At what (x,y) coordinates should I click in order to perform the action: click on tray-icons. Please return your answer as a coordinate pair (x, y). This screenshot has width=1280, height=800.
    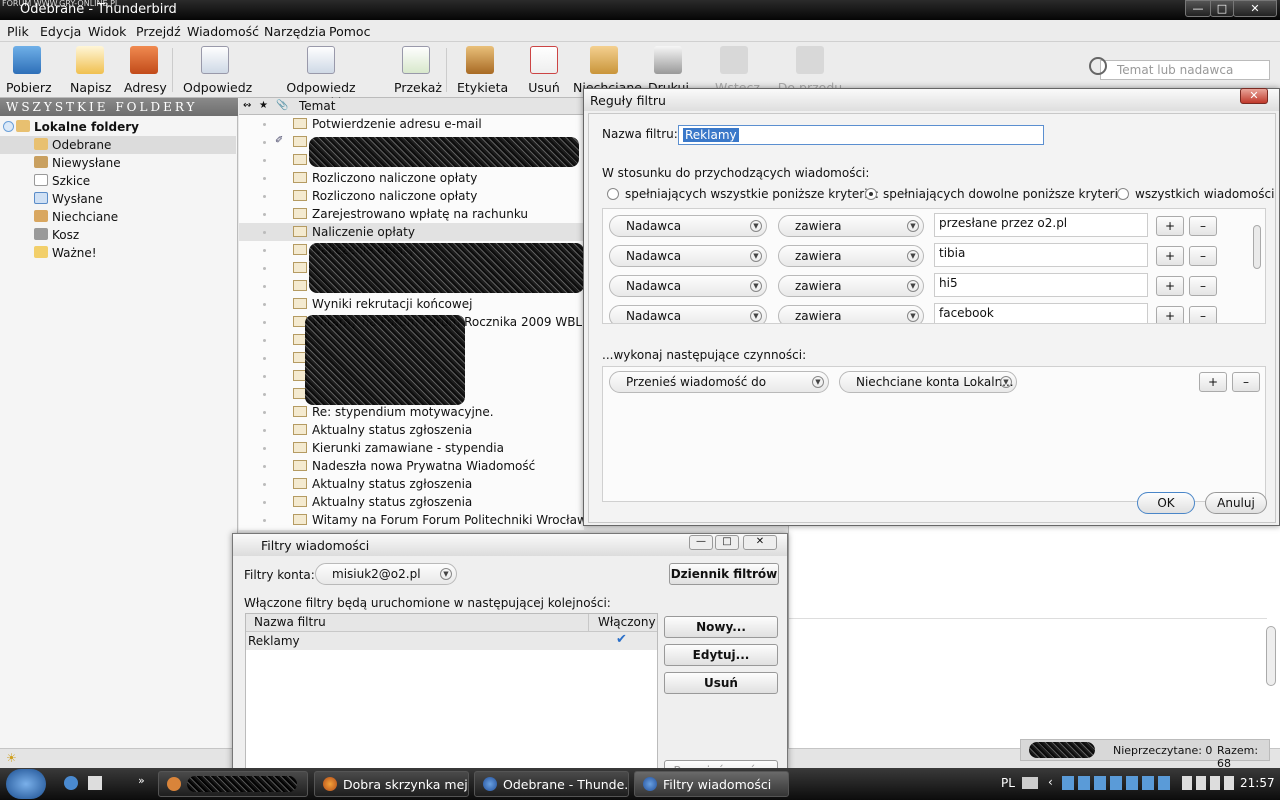
    Looking at the image, I should click on (1117, 783).